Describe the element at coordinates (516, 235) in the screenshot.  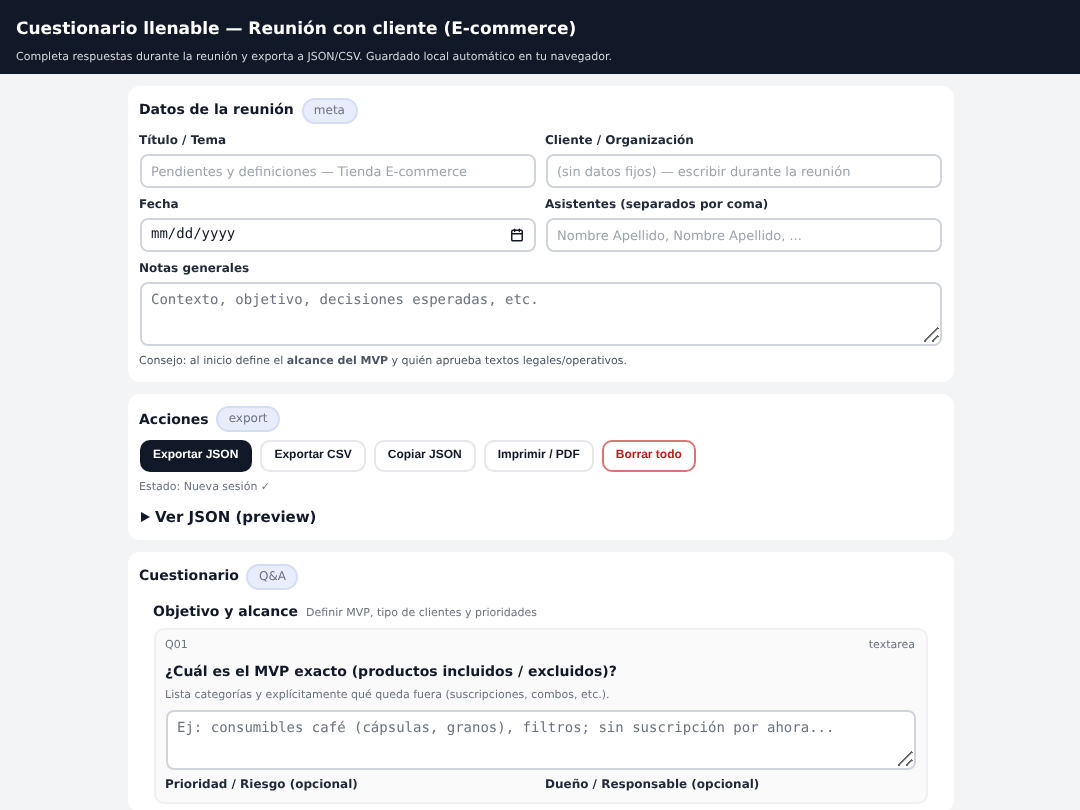
I see `calendar-icon` at that location.